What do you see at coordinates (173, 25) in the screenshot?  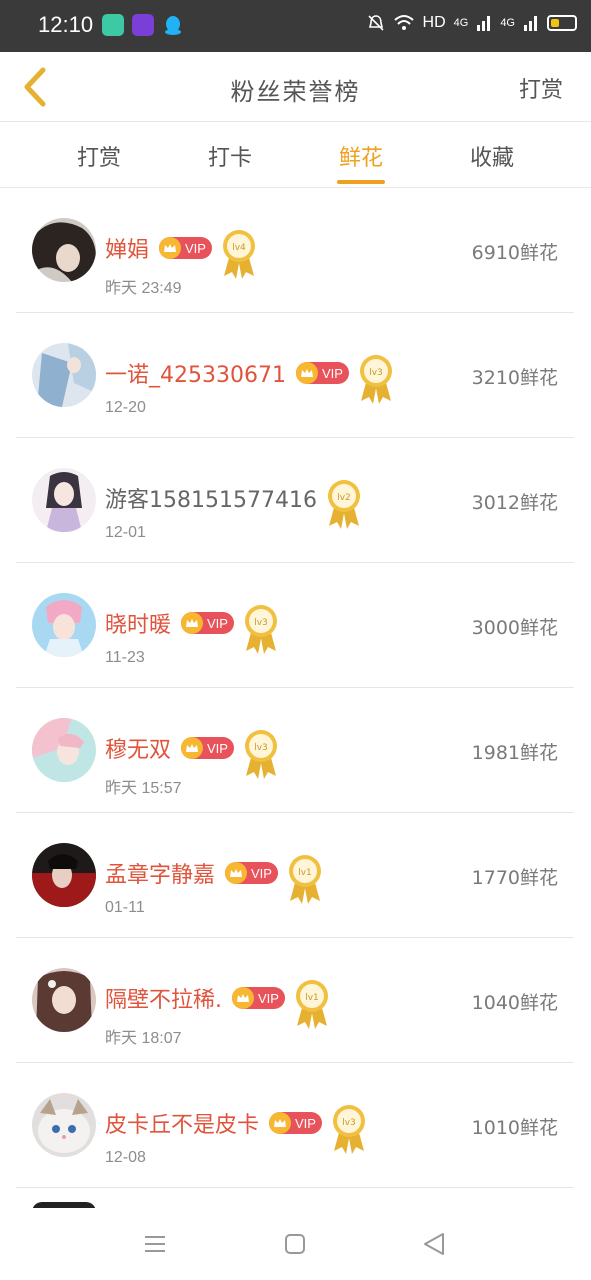 I see `qq-icon` at bounding box center [173, 25].